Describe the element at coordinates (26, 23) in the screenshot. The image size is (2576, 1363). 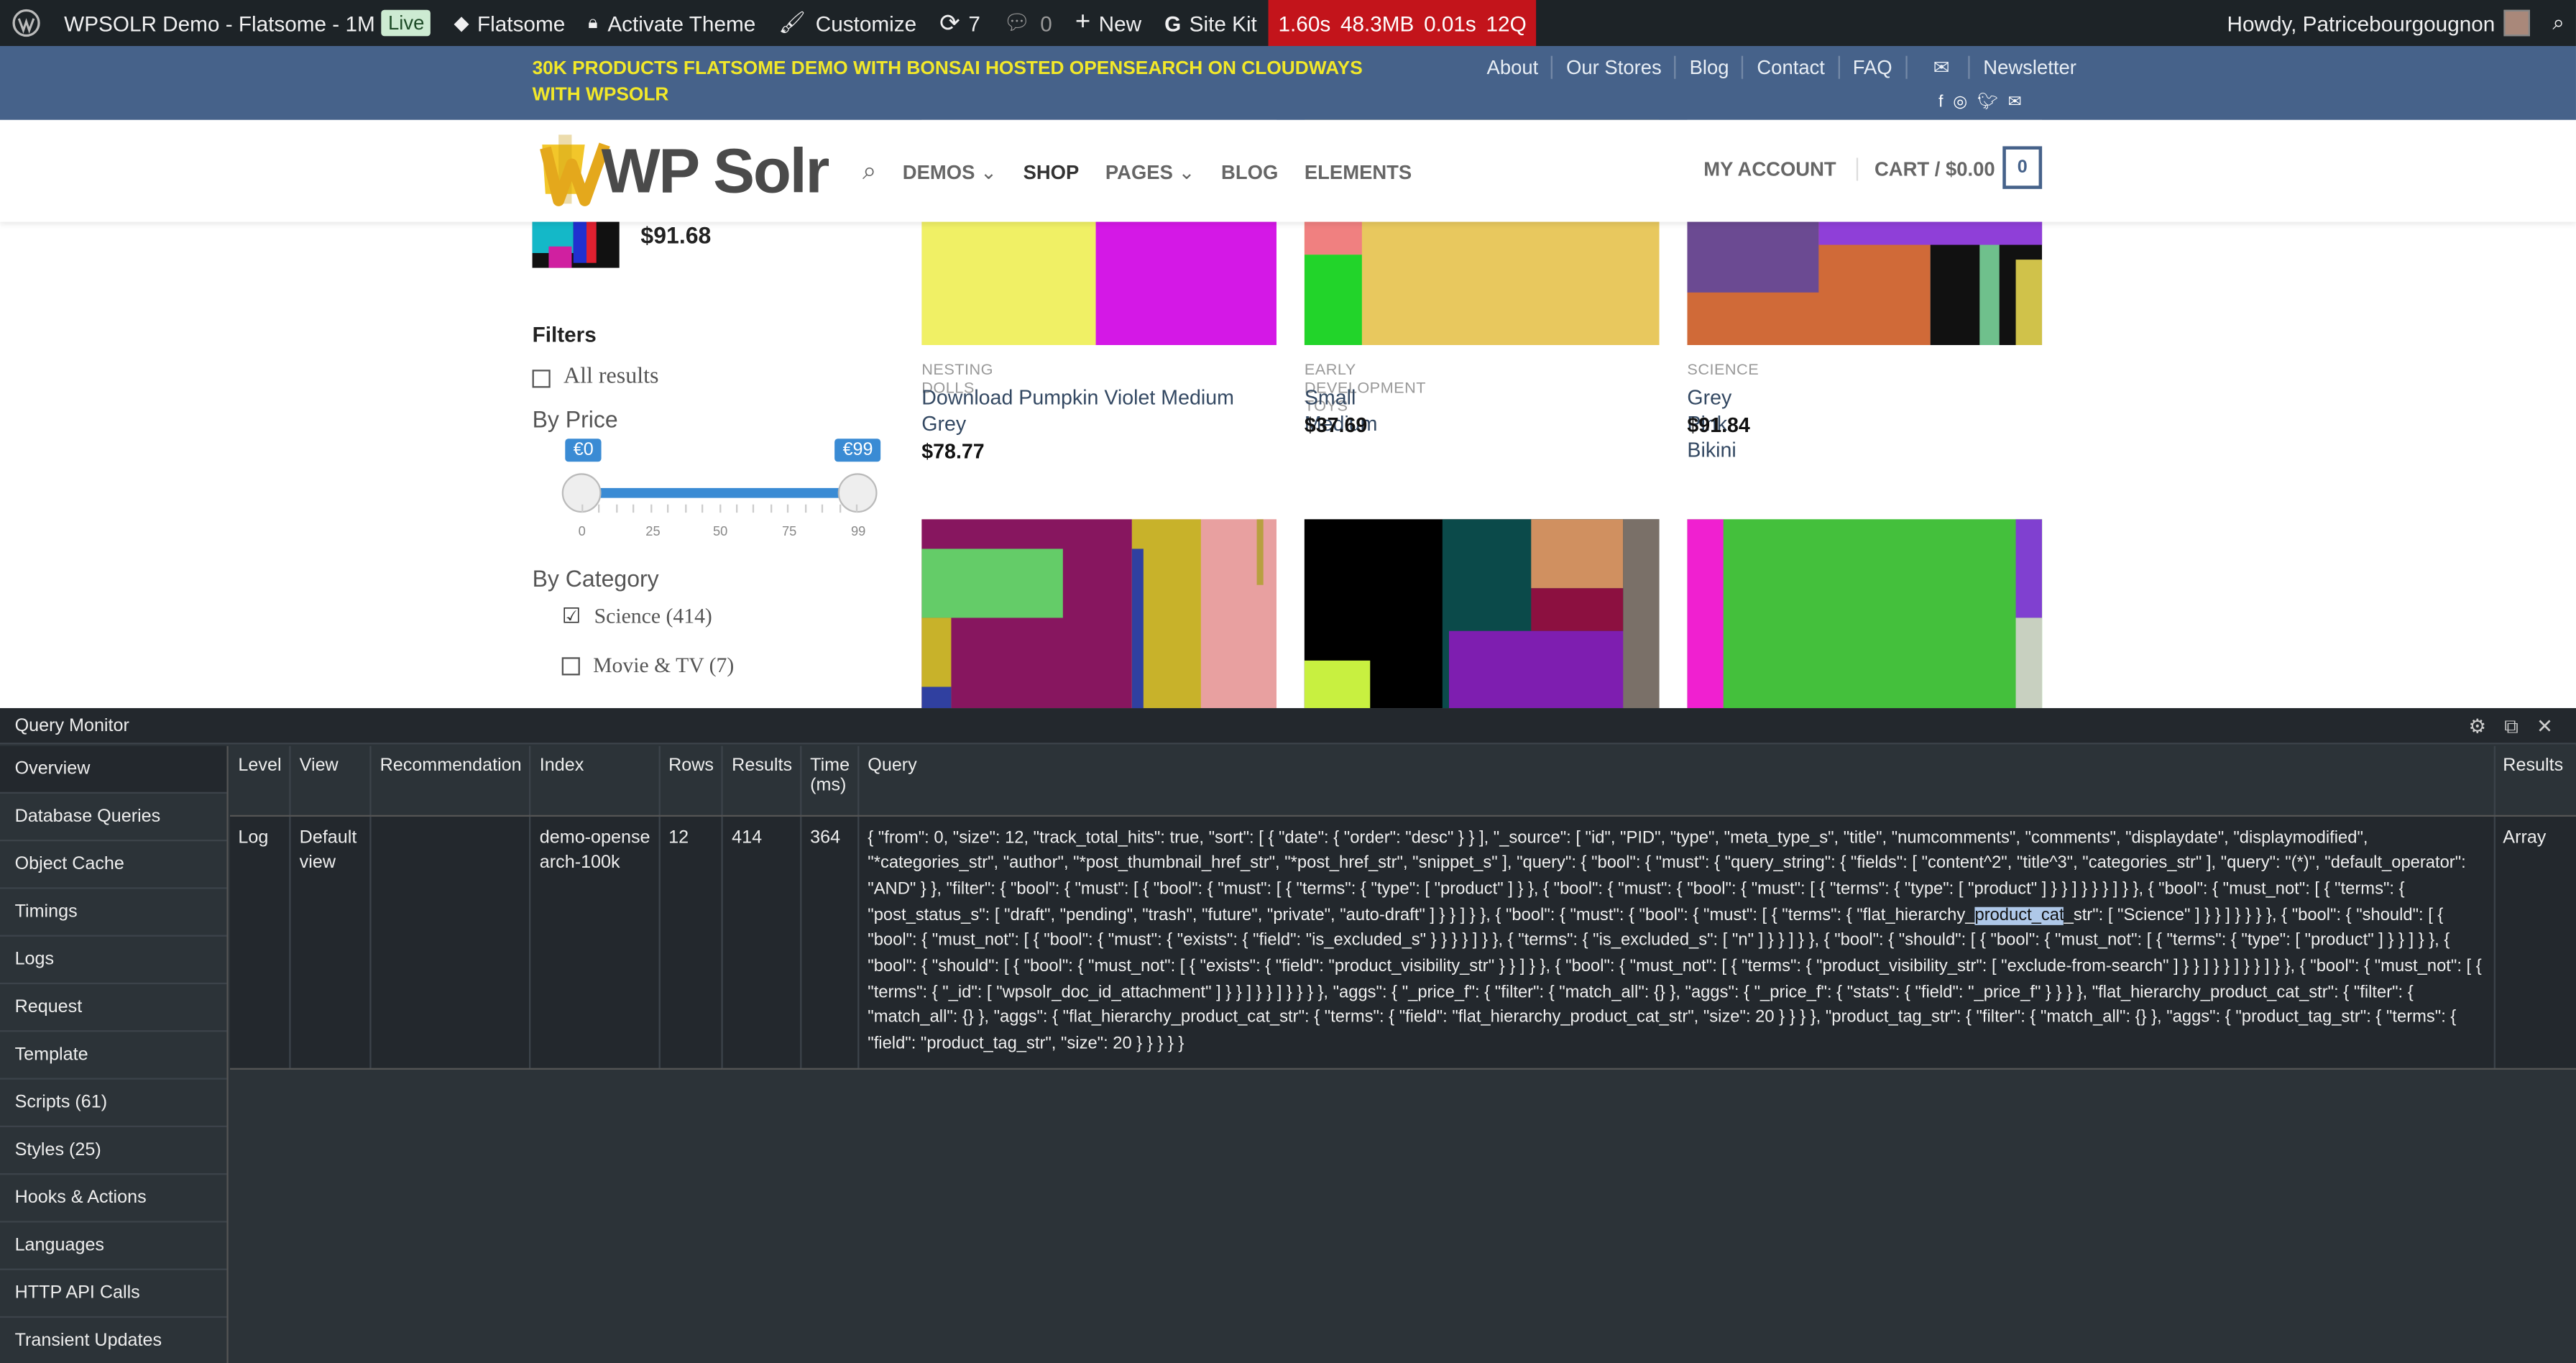
I see `wordpress-logo-icon` at that location.